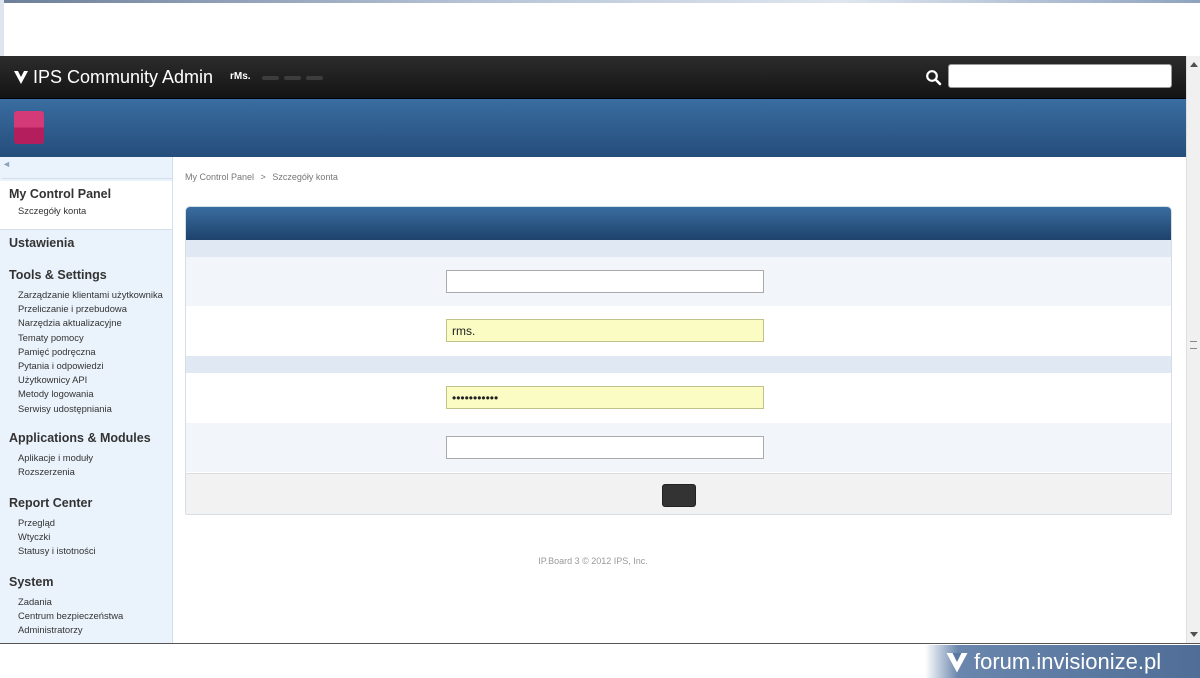 This screenshot has width=1200, height=678. Describe the element at coordinates (6, 164) in the screenshot. I see `arrow-left-icon: ◄` at that location.